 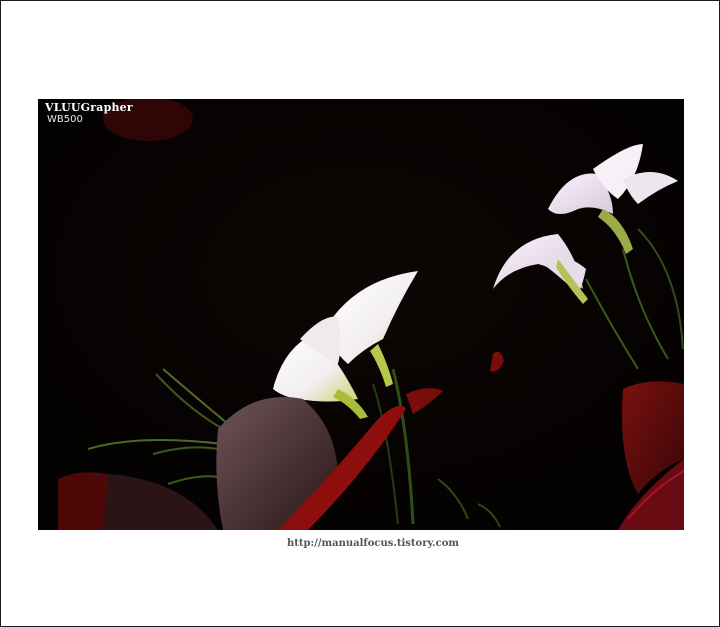 What do you see at coordinates (360, 543) in the screenshot?
I see `caption-url: http://manualfocus.tistory.com` at bounding box center [360, 543].